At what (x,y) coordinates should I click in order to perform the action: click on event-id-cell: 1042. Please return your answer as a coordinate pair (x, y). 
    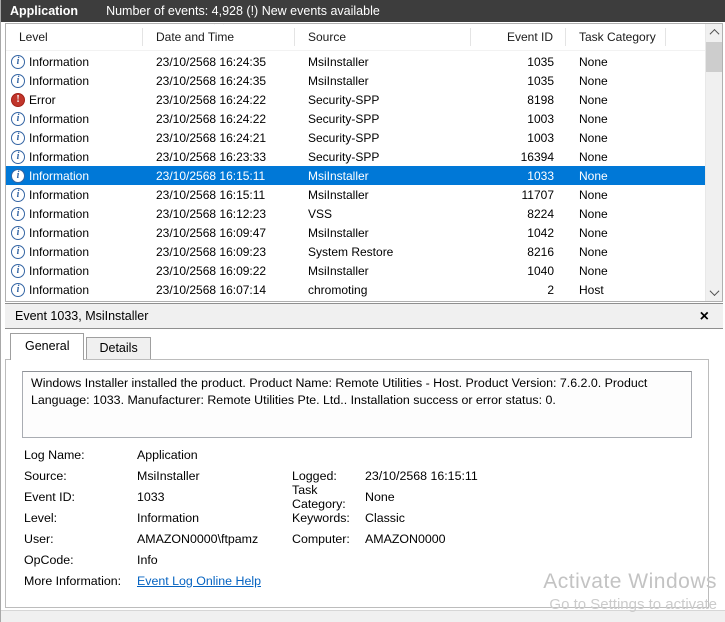
    Looking at the image, I should click on (540, 232).